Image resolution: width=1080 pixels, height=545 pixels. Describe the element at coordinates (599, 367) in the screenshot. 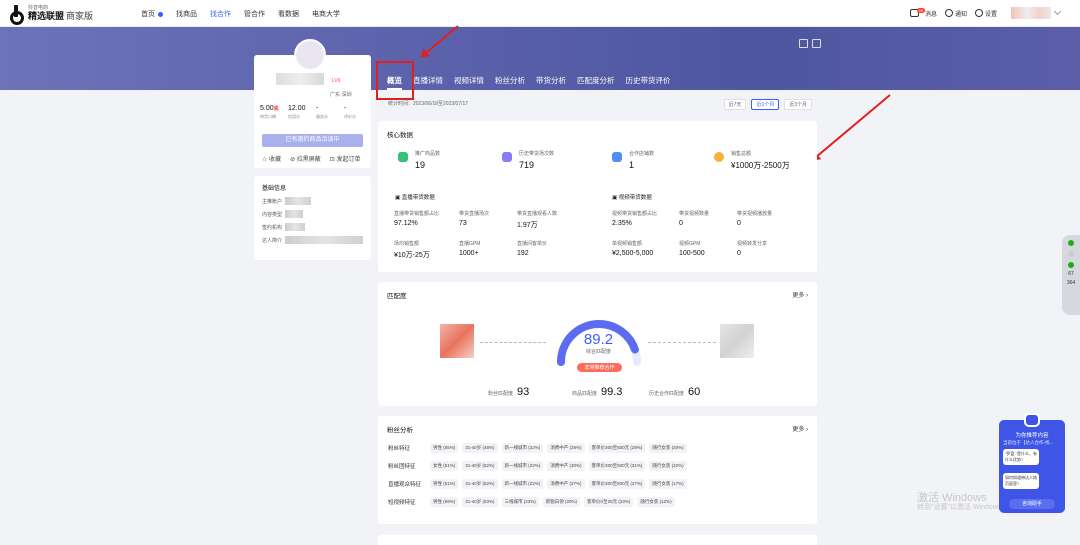

I see `match-recommend-tag: 非常推荐合作` at that location.